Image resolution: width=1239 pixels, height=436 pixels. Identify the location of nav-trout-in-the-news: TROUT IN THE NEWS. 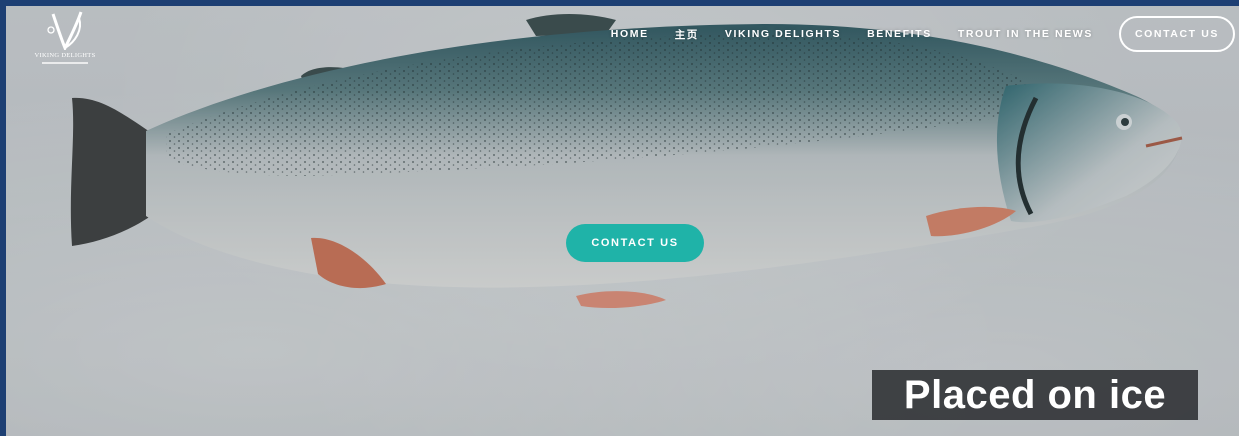
(1025, 34).